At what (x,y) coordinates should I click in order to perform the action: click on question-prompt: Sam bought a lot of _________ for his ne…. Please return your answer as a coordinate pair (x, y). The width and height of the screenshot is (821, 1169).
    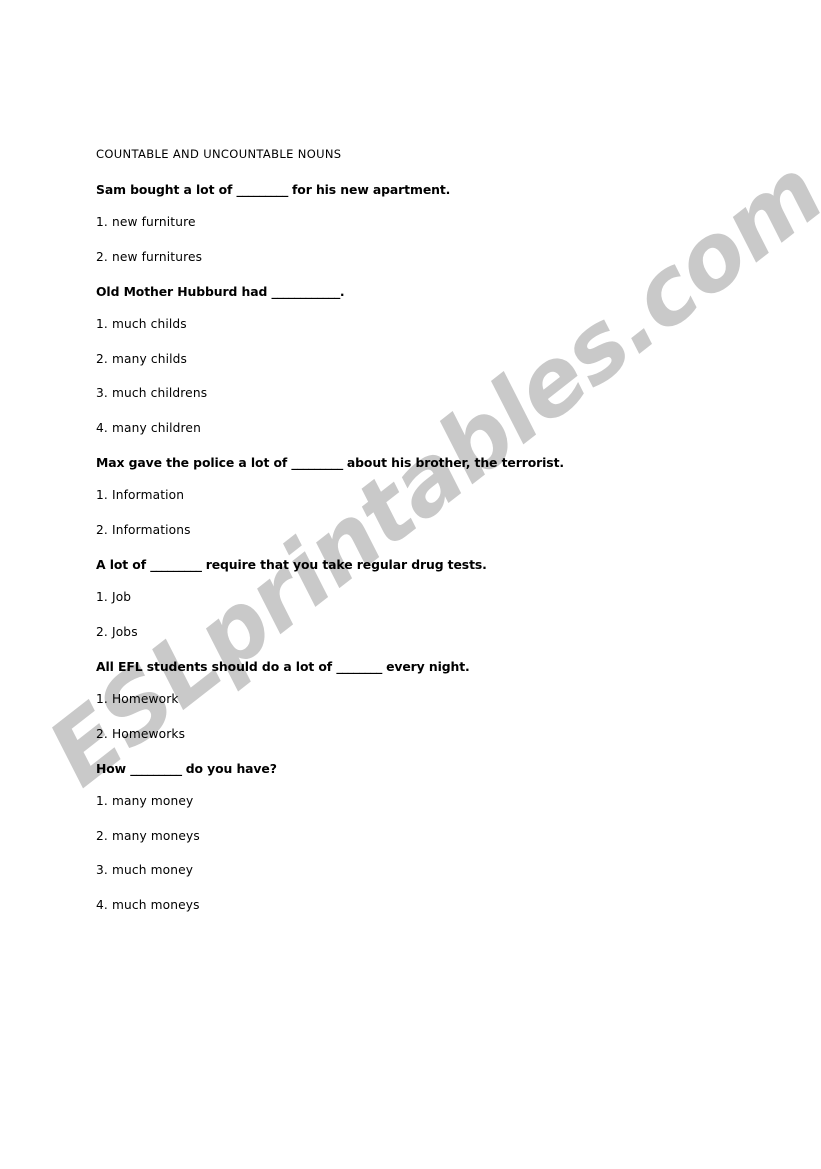
    Looking at the image, I should click on (406, 189).